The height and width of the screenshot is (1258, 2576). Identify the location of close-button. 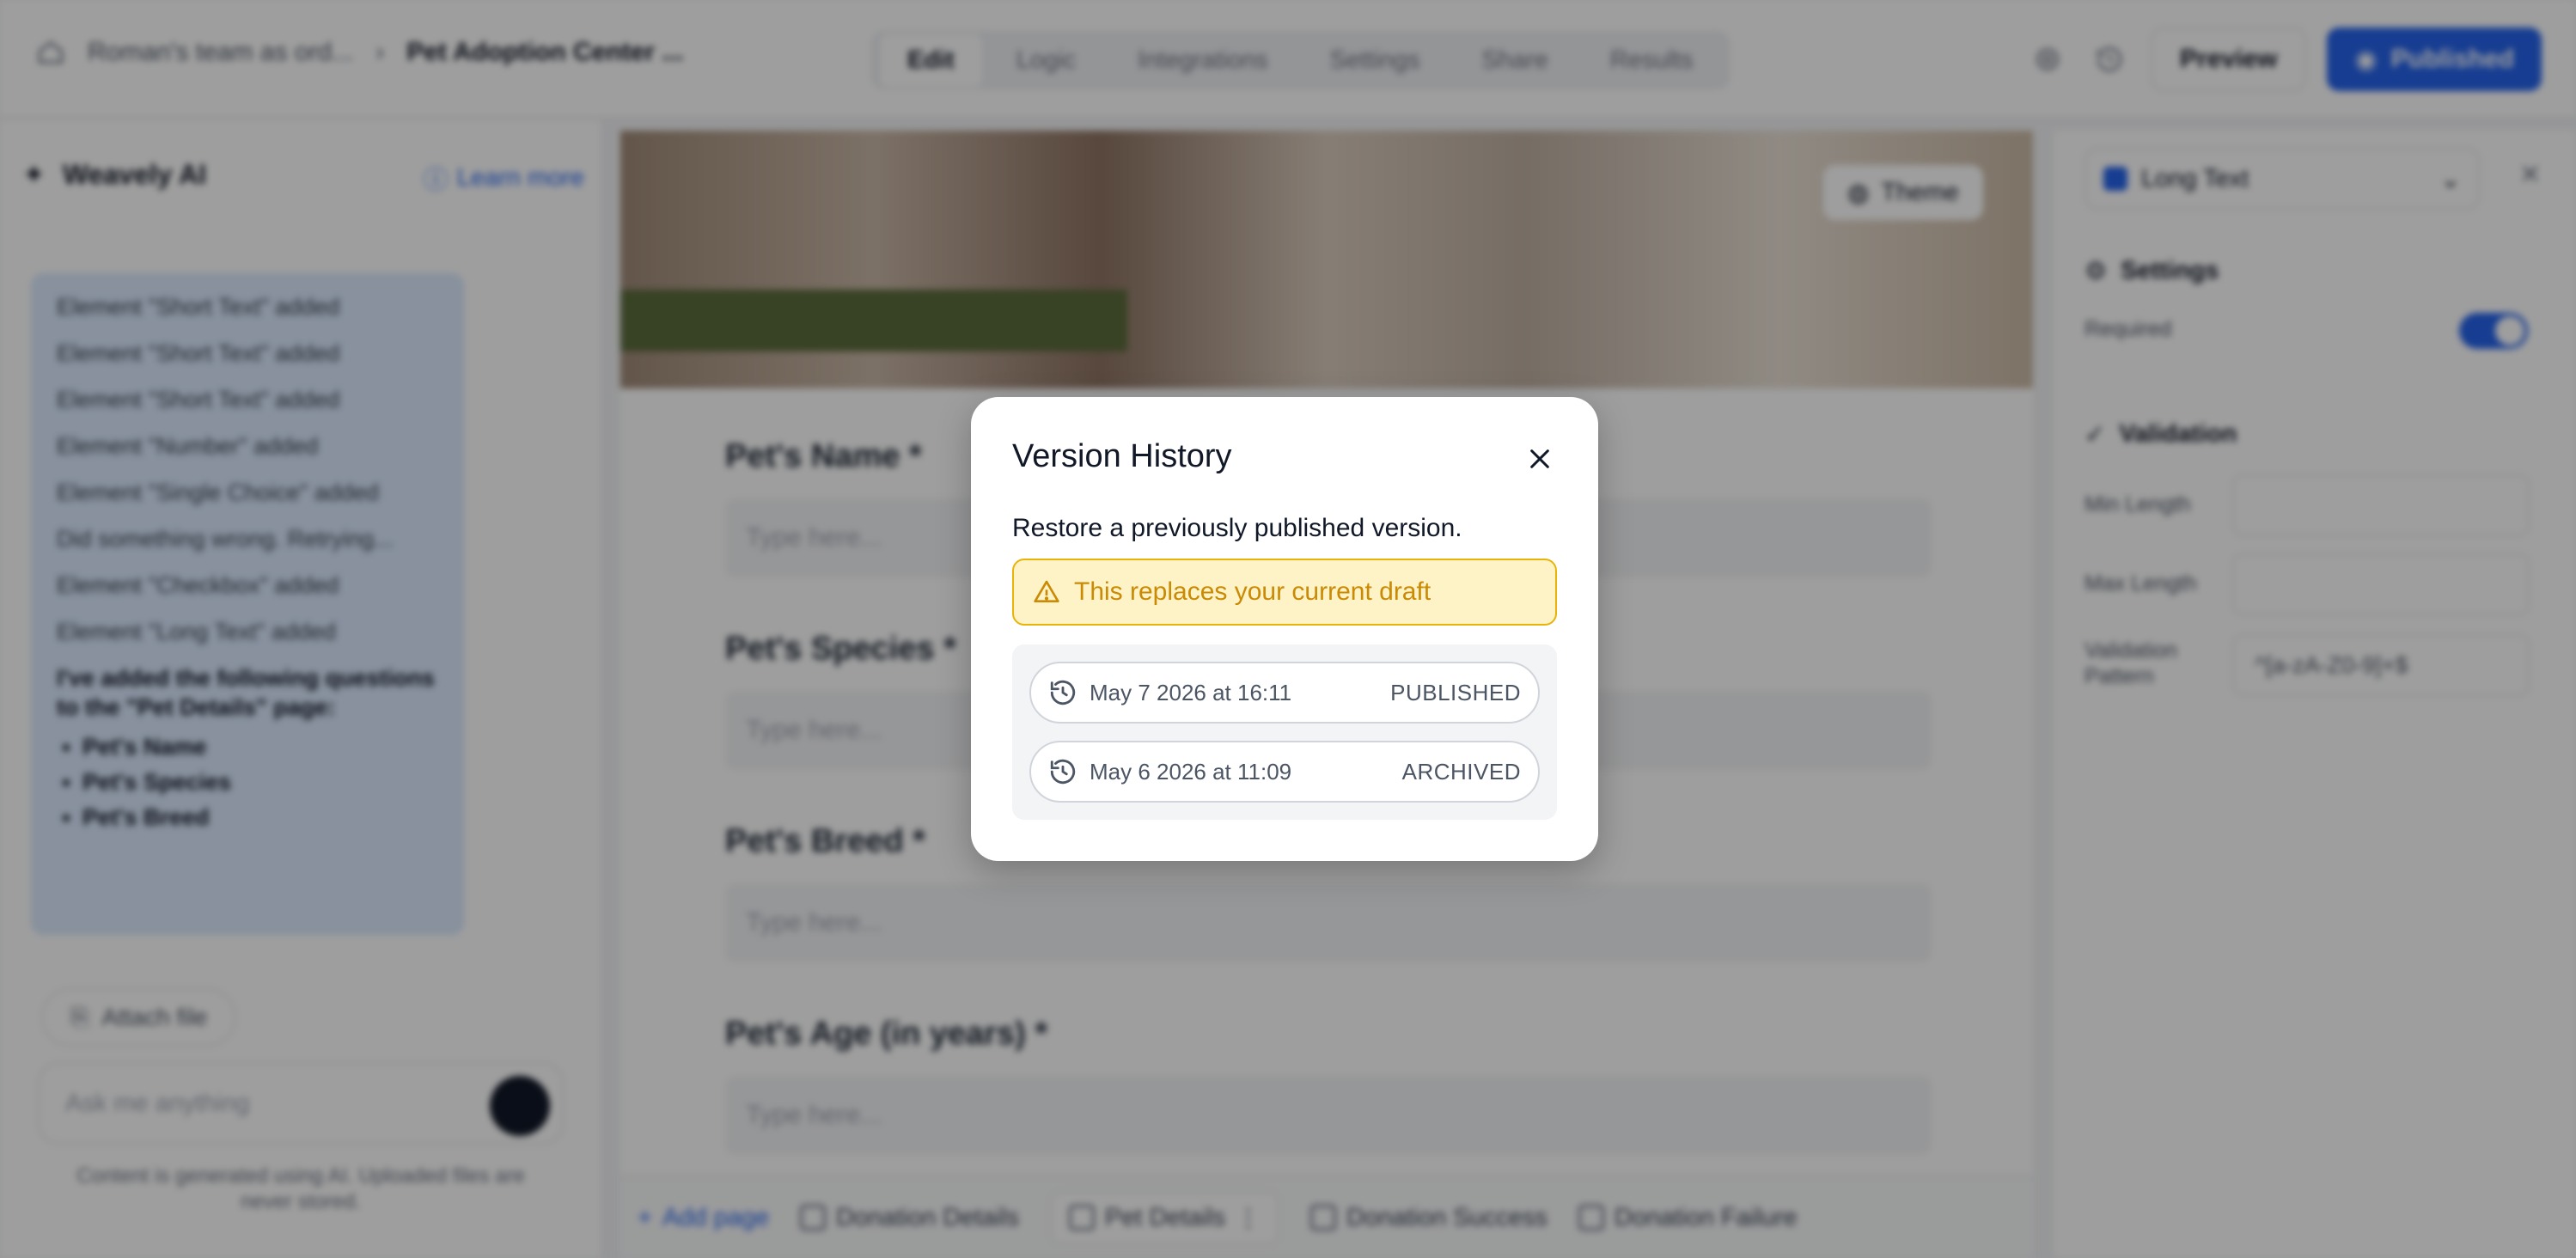
(1540, 459).